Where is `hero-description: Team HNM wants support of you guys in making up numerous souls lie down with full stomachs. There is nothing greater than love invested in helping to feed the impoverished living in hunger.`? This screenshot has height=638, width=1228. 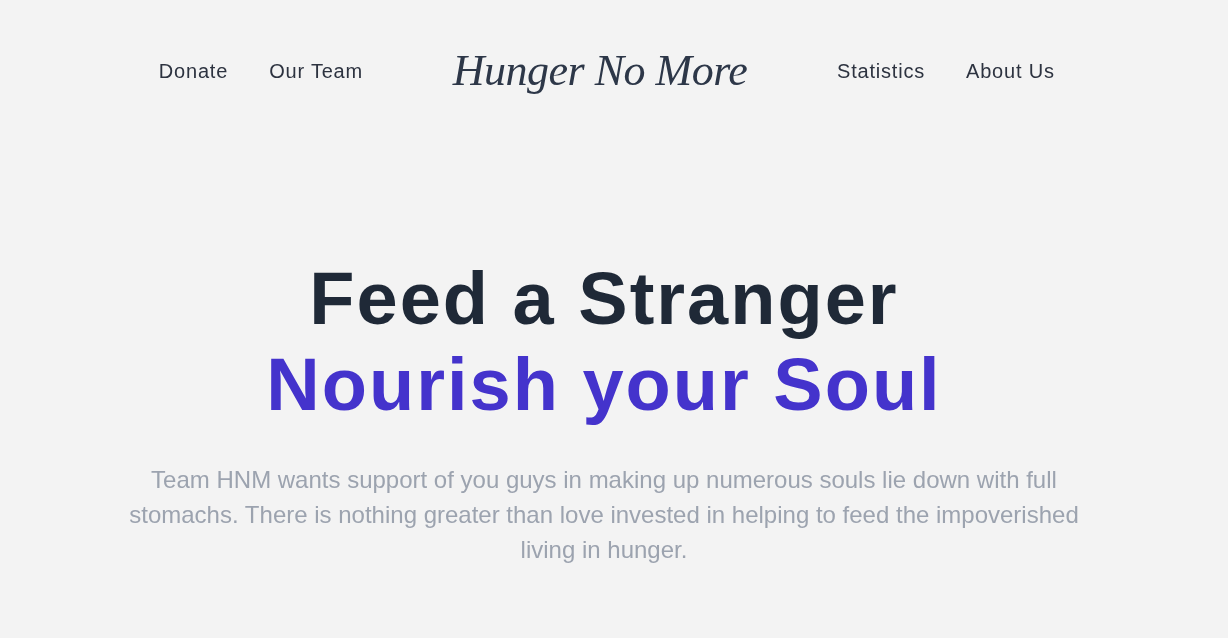
hero-description: Team HNM wants support of you guys in making up numerous souls lie down with full stomachs. There is nothing greater than love invested in helping to feed the impoverished living in hunger. is located at coordinates (604, 515).